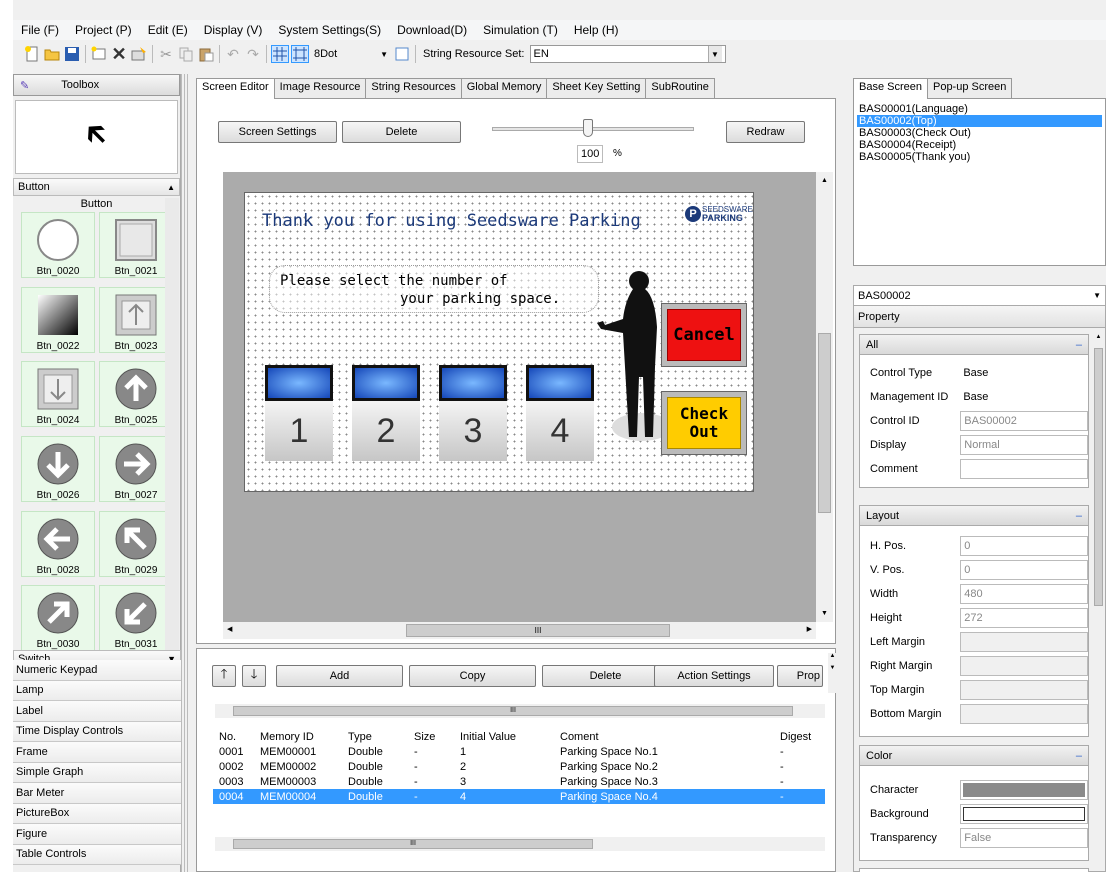  I want to click on paste-icon, so click(206, 54).